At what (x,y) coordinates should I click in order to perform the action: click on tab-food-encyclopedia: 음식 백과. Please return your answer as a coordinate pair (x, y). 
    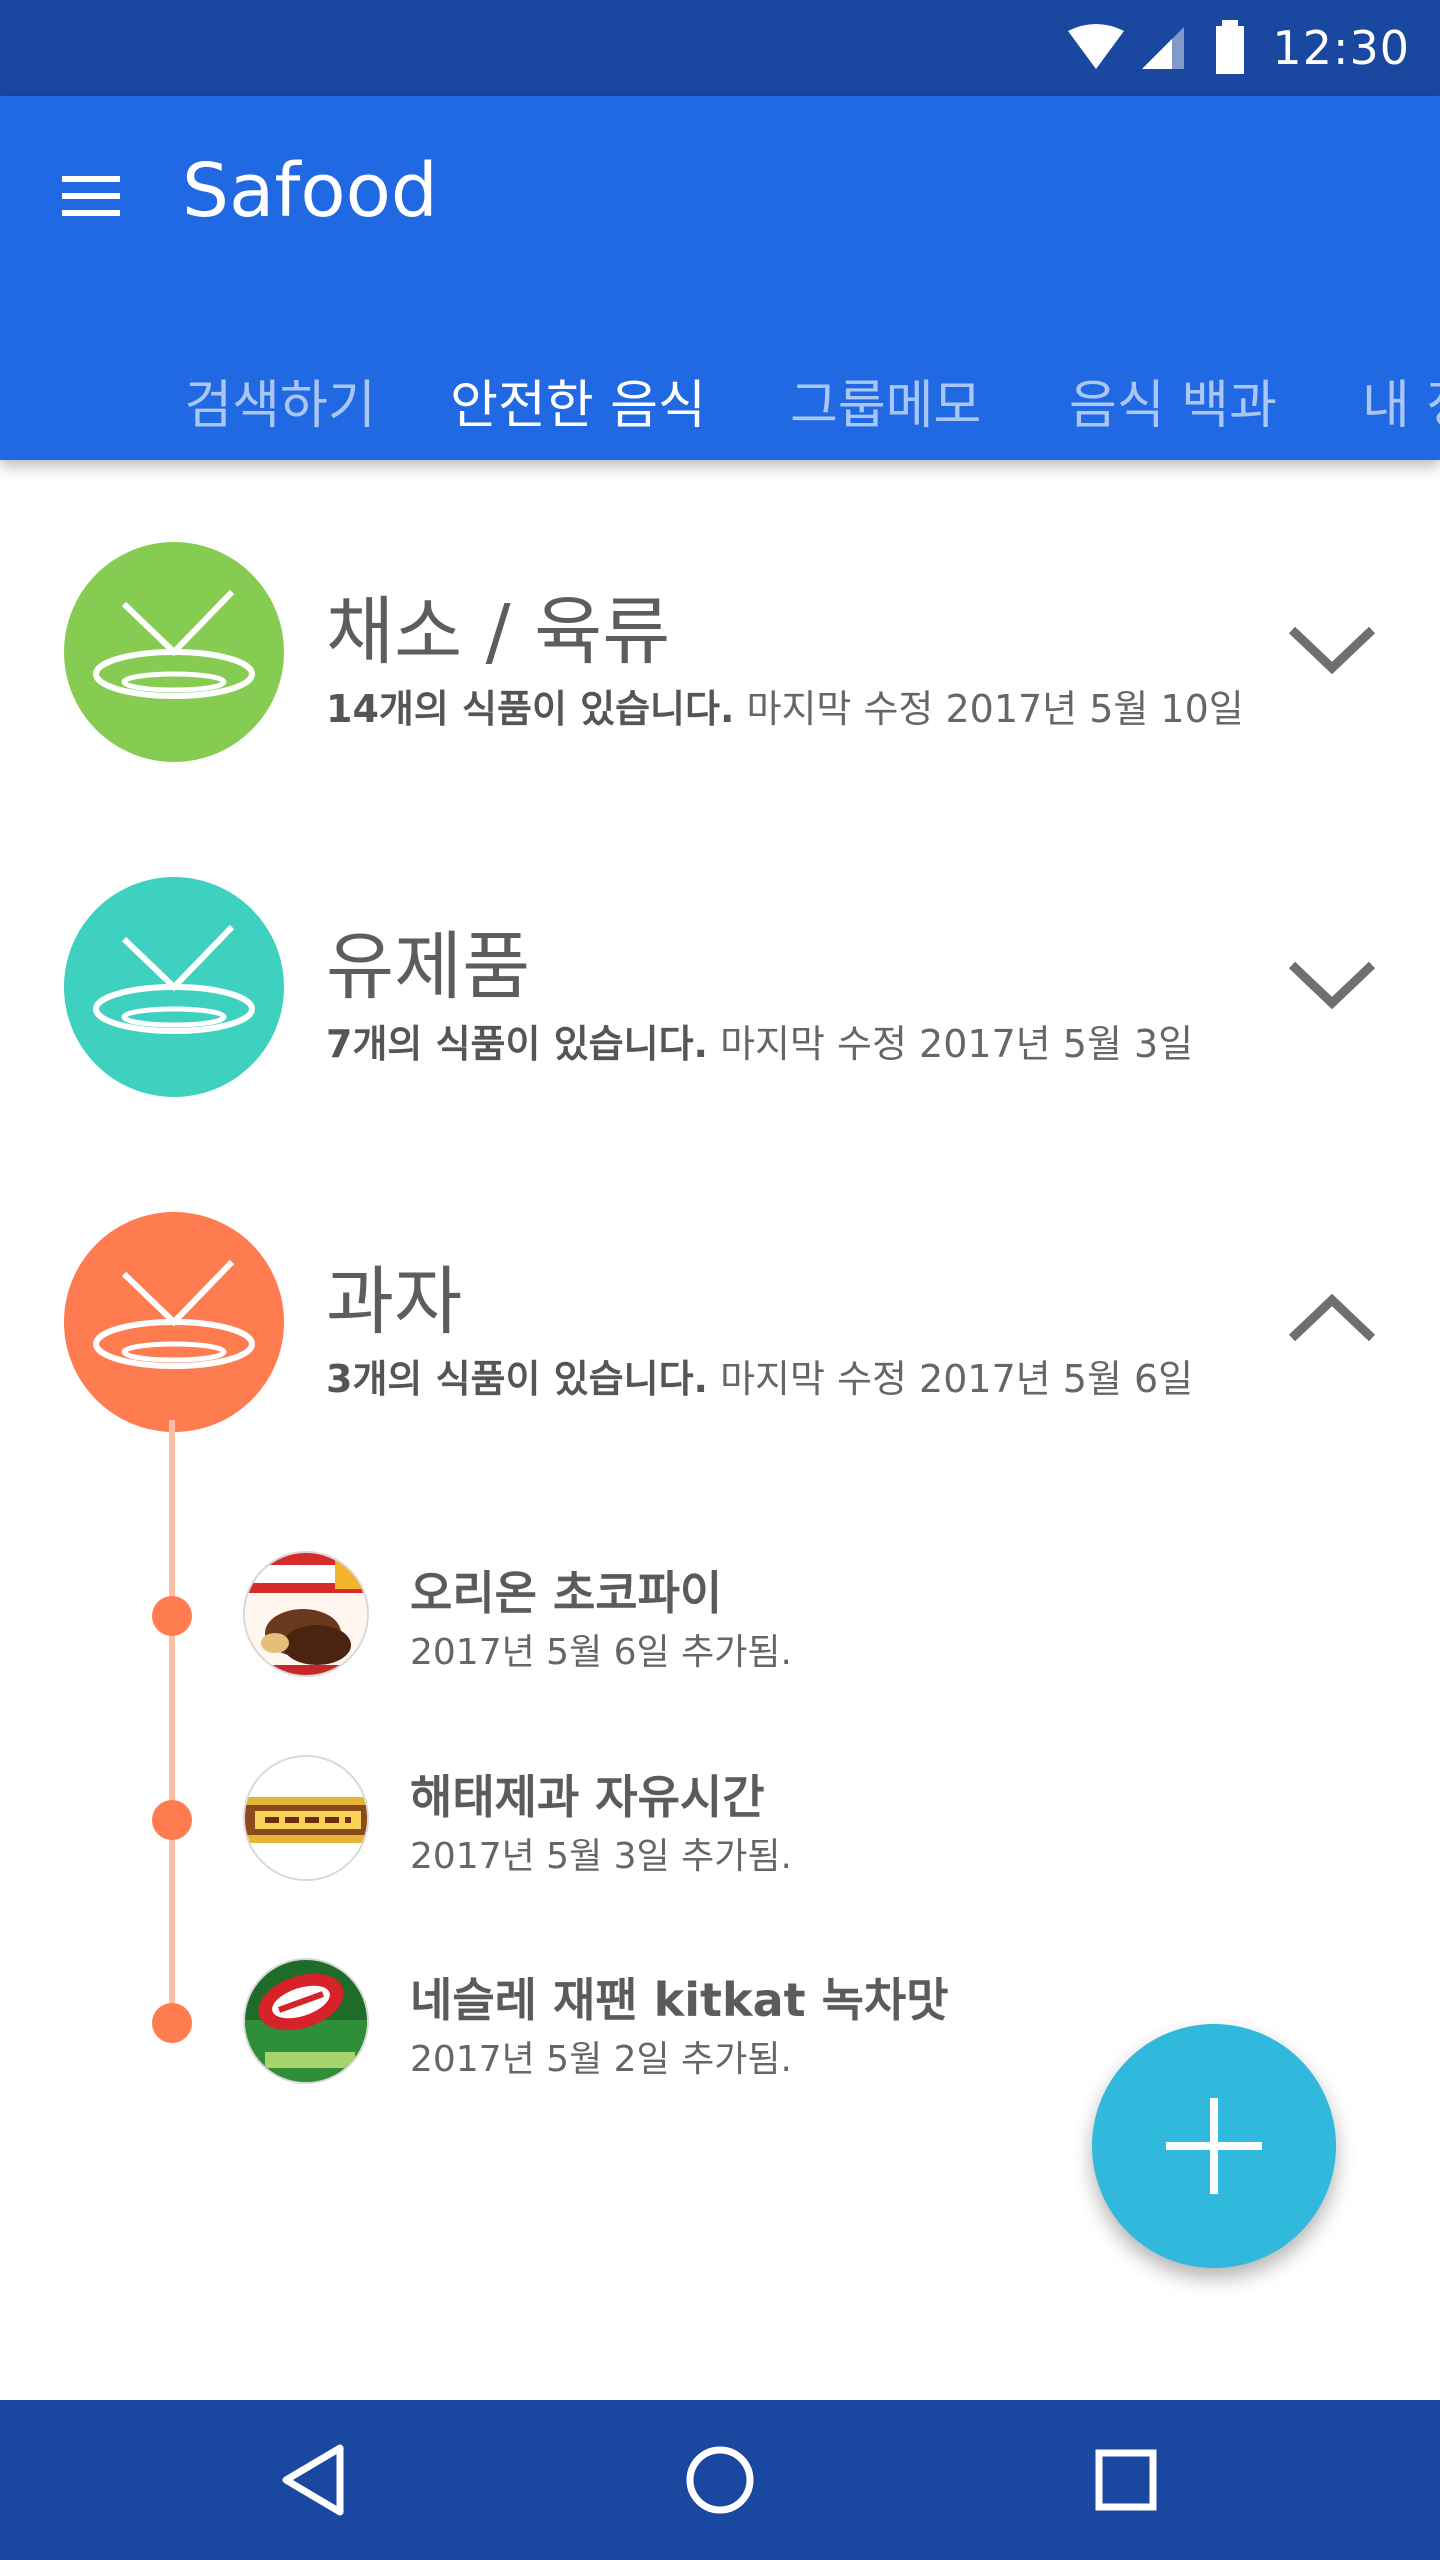
    Looking at the image, I should click on (1173, 398).